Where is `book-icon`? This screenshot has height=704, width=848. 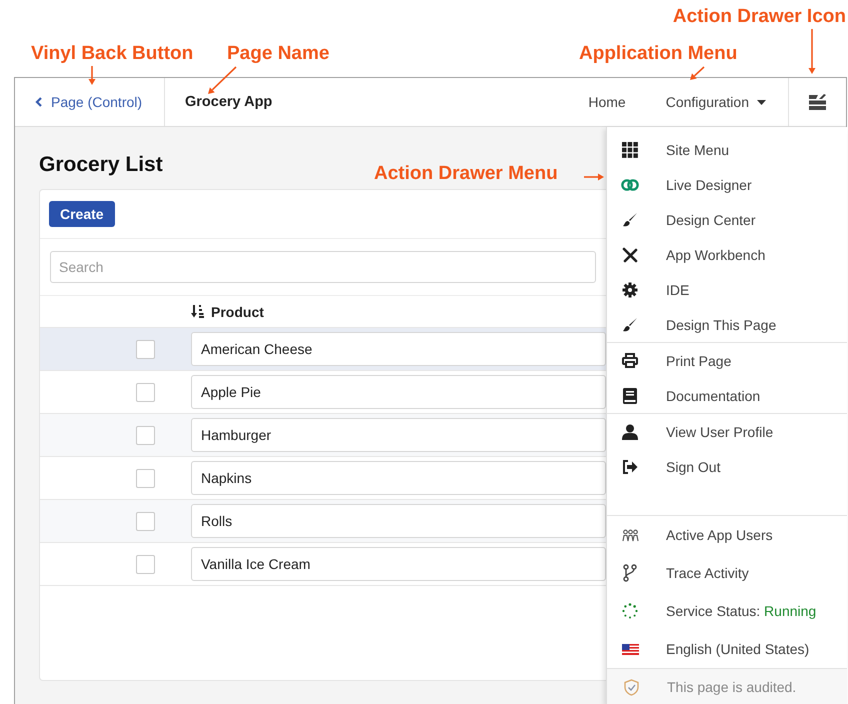
book-icon is located at coordinates (630, 396).